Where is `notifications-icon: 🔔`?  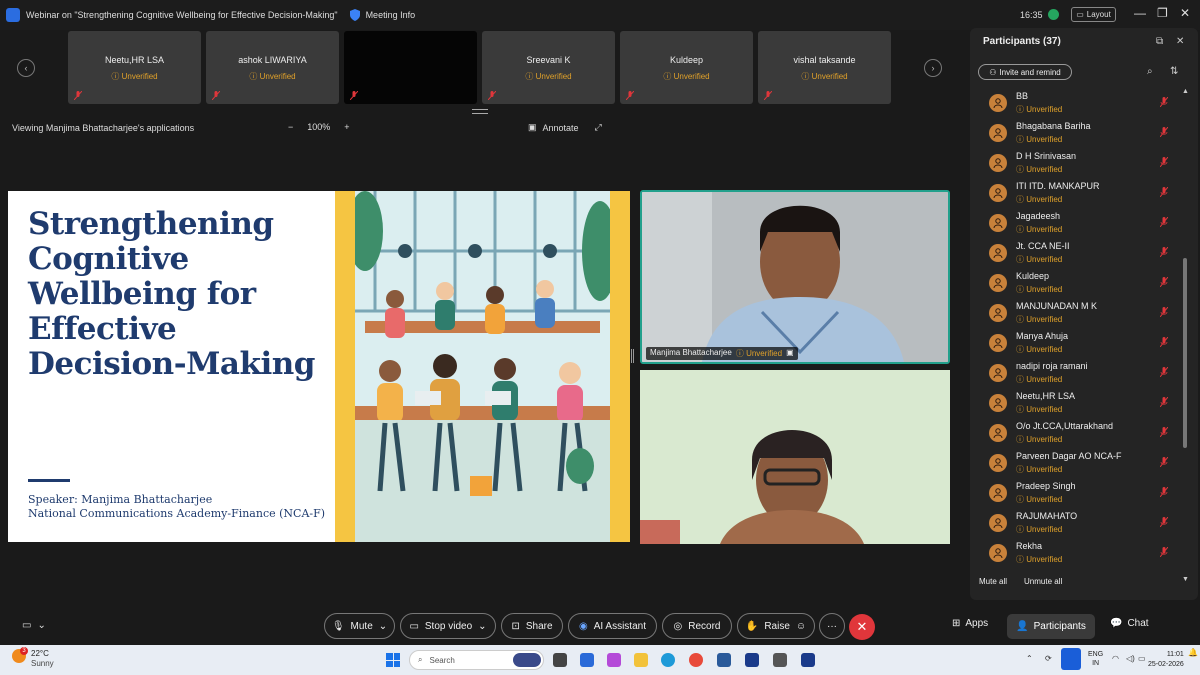
notifications-icon: 🔔 is located at coordinates (1193, 652).